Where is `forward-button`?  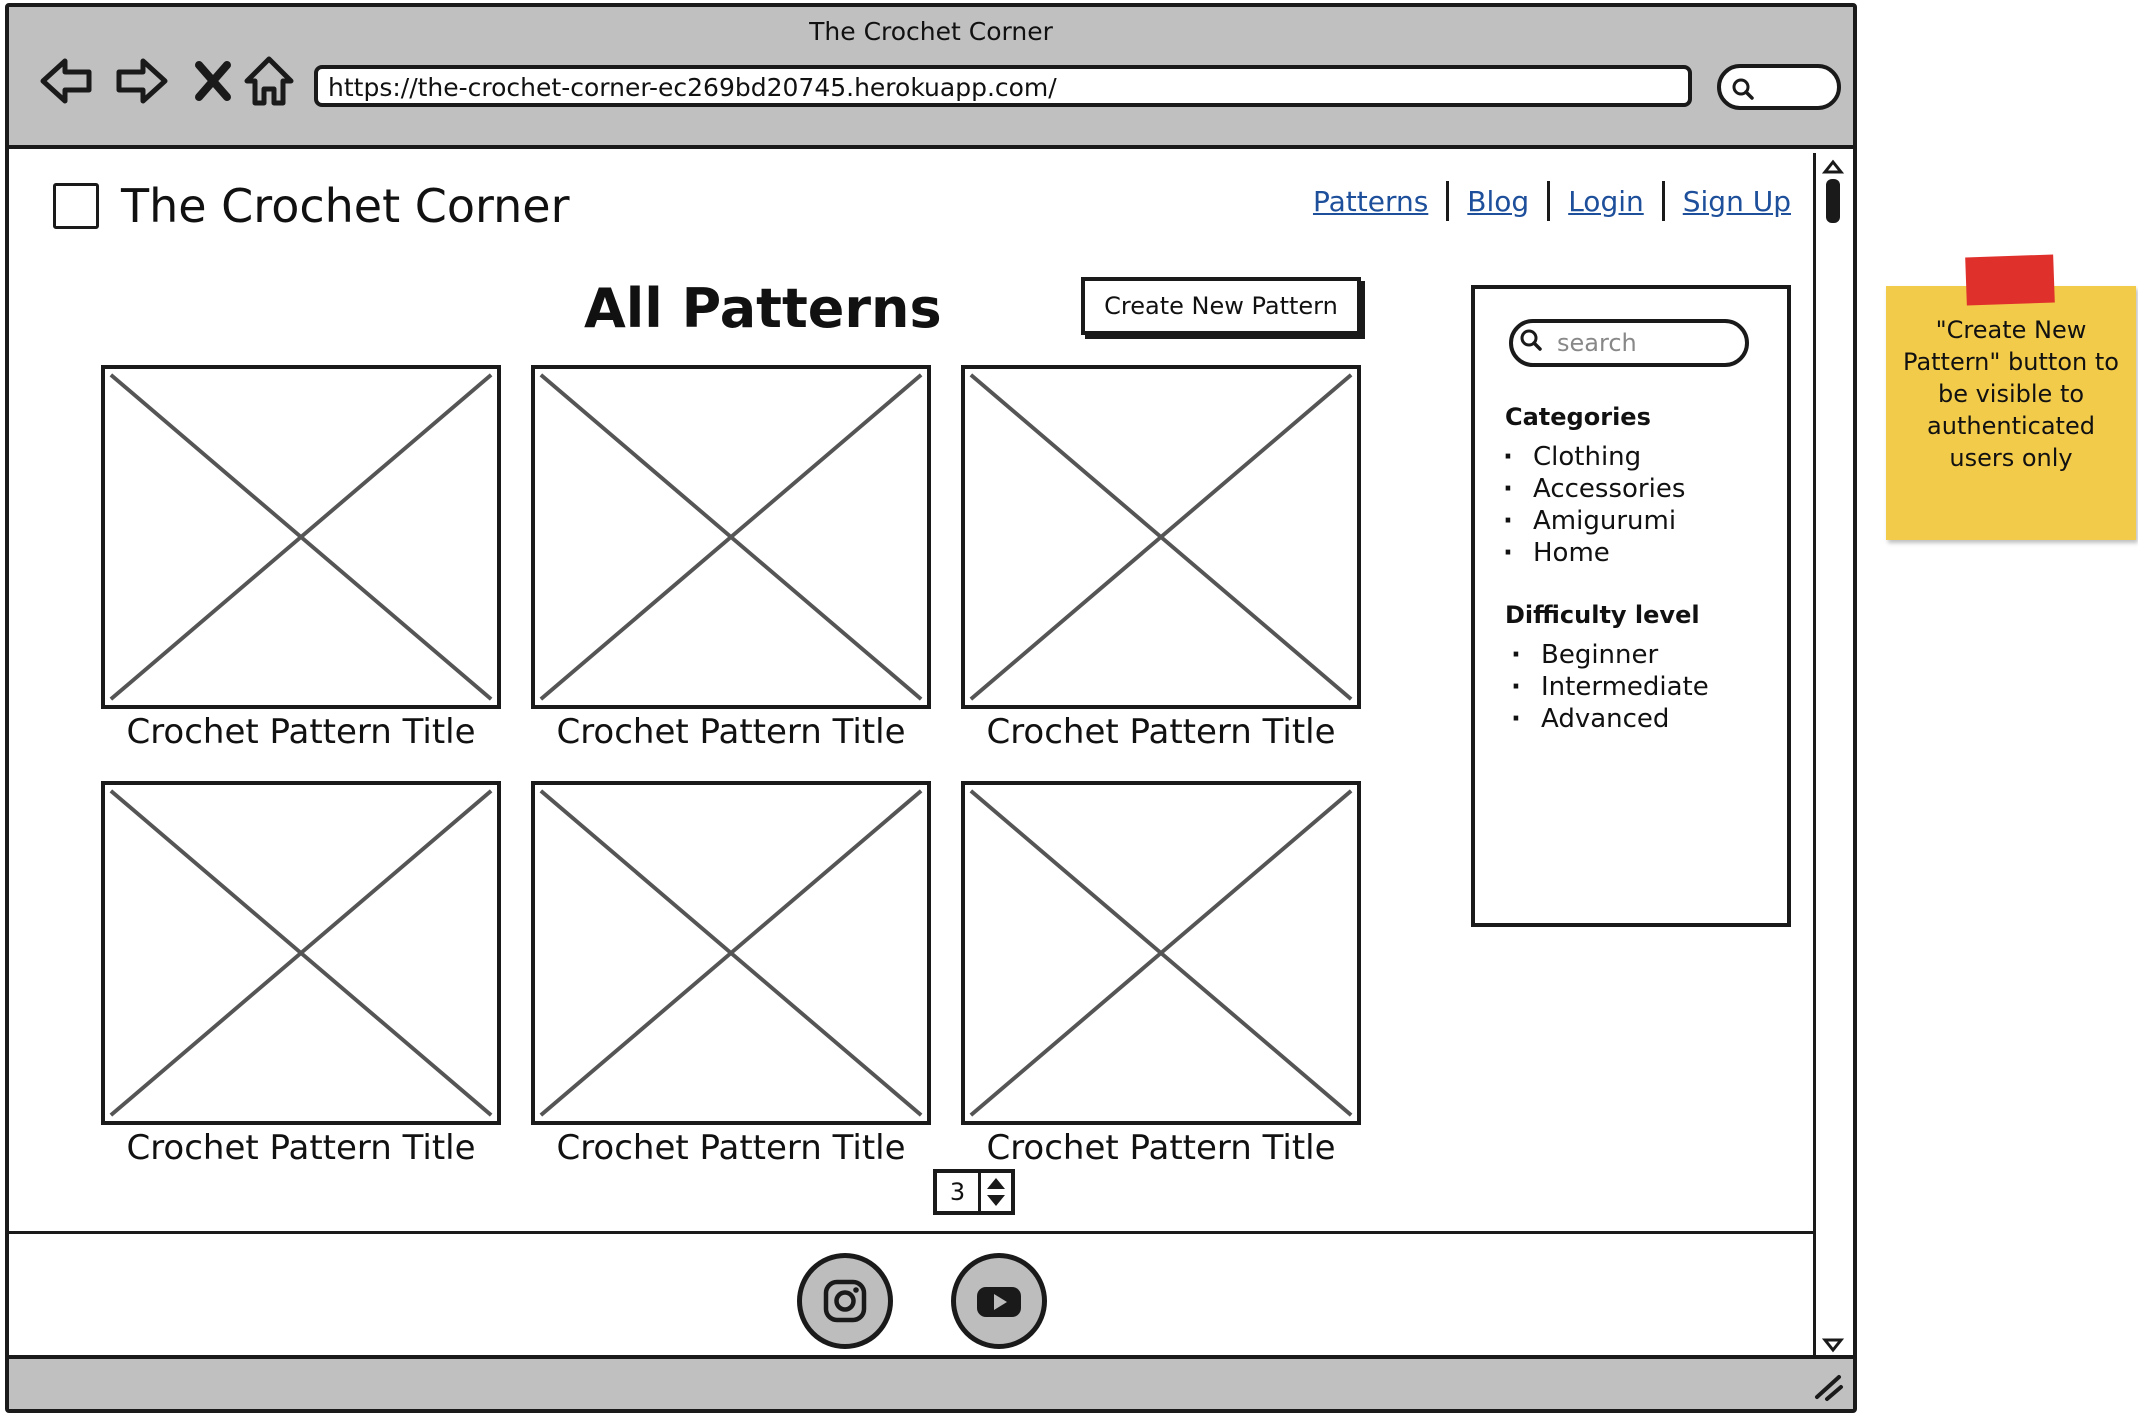 forward-button is located at coordinates (141, 81).